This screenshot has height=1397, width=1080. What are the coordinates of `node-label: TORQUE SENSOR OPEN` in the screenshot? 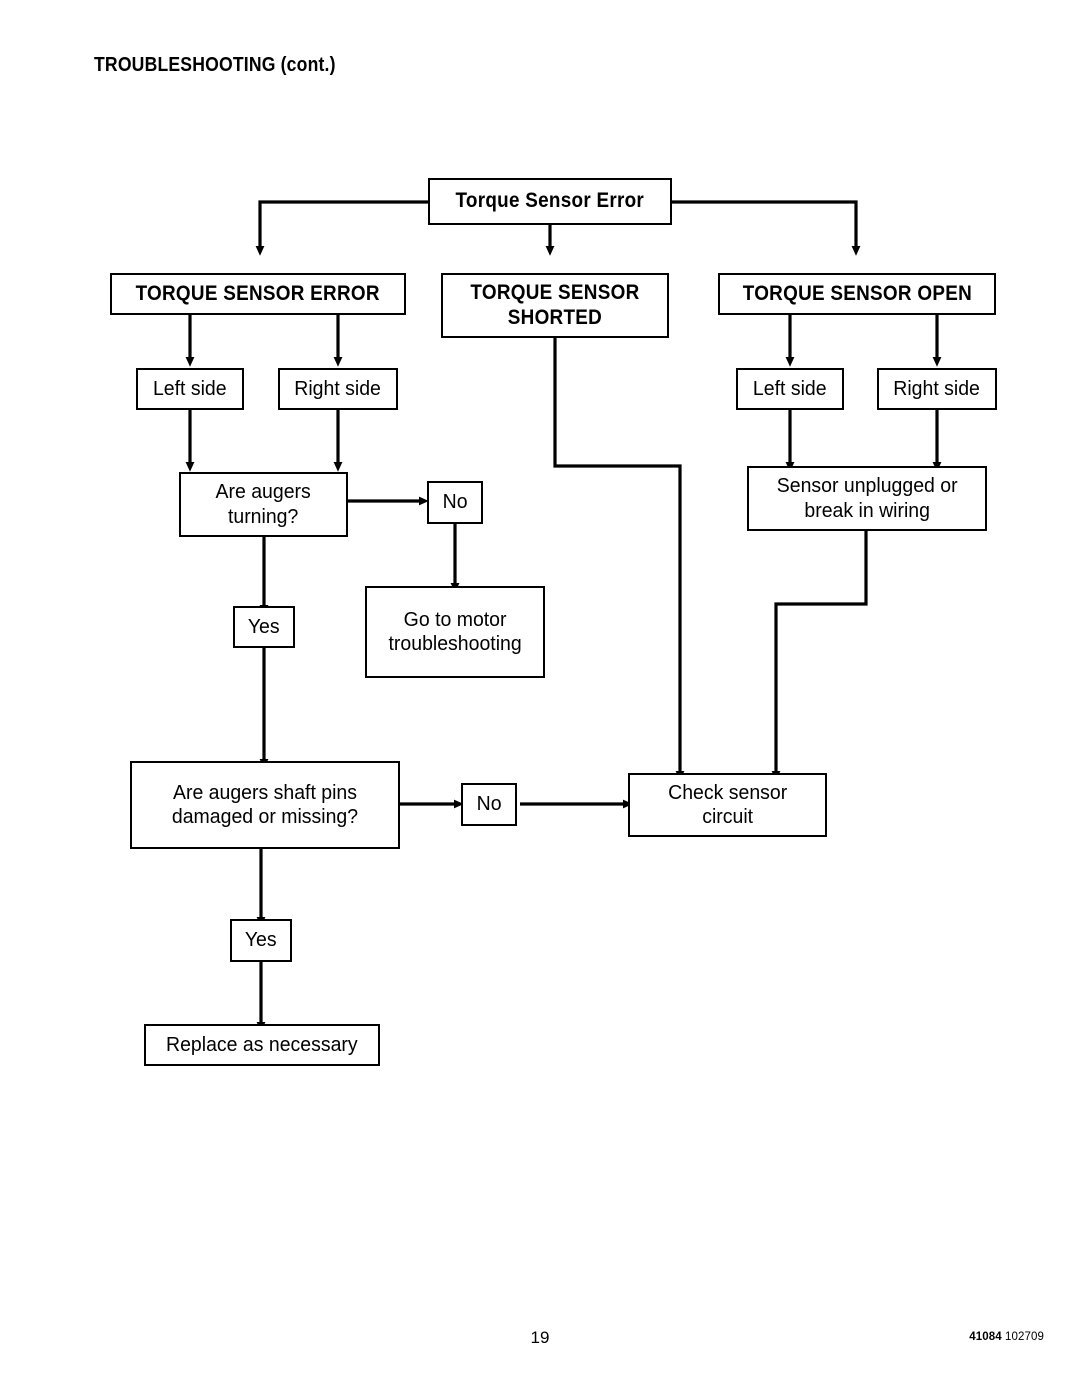 It's located at (857, 293).